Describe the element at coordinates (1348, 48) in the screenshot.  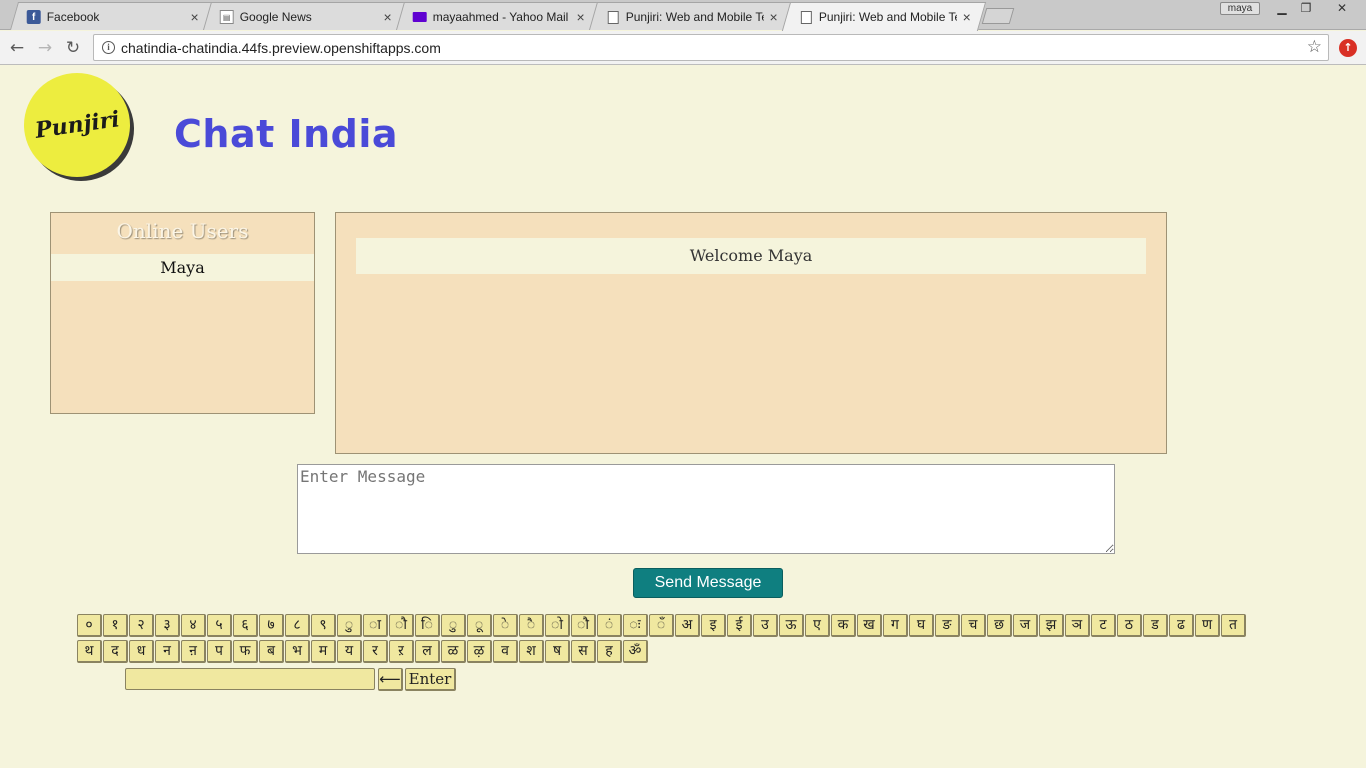
I see `extension-icon: ↑` at that location.